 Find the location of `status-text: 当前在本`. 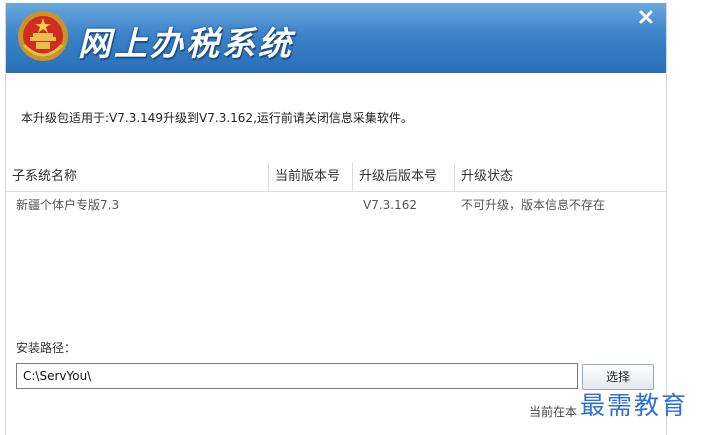

status-text: 当前在本 is located at coordinates (553, 412).